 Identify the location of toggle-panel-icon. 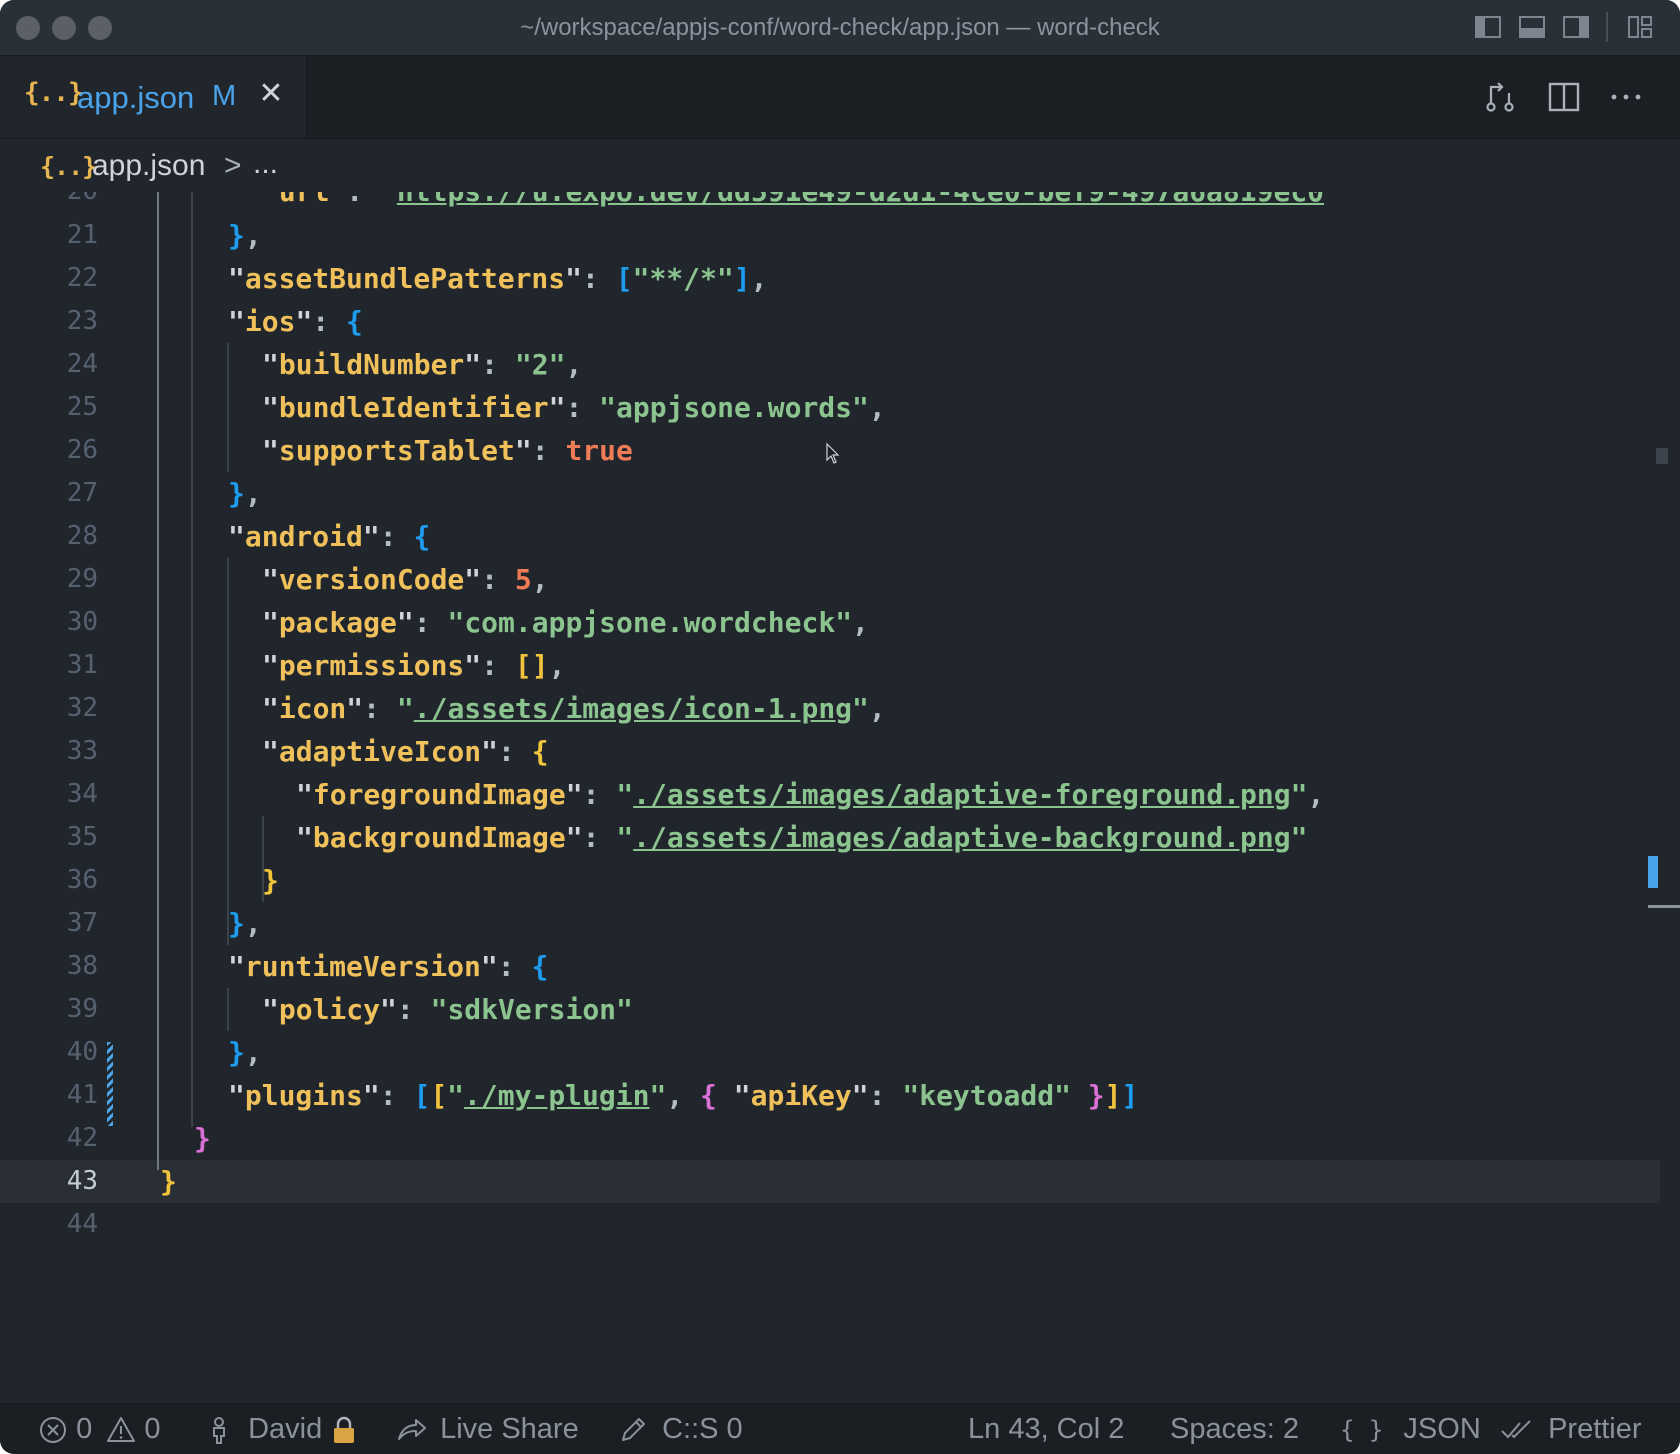
(1532, 27).